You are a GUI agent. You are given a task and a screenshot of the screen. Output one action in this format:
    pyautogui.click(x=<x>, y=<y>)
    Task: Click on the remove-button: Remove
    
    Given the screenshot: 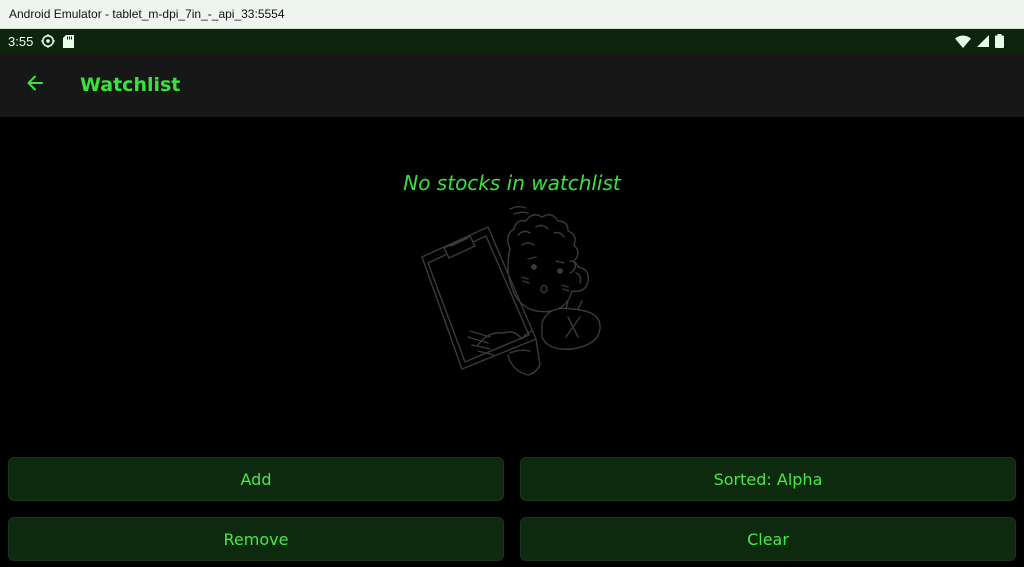 What is the action you would take?
    pyautogui.click(x=256, y=539)
    